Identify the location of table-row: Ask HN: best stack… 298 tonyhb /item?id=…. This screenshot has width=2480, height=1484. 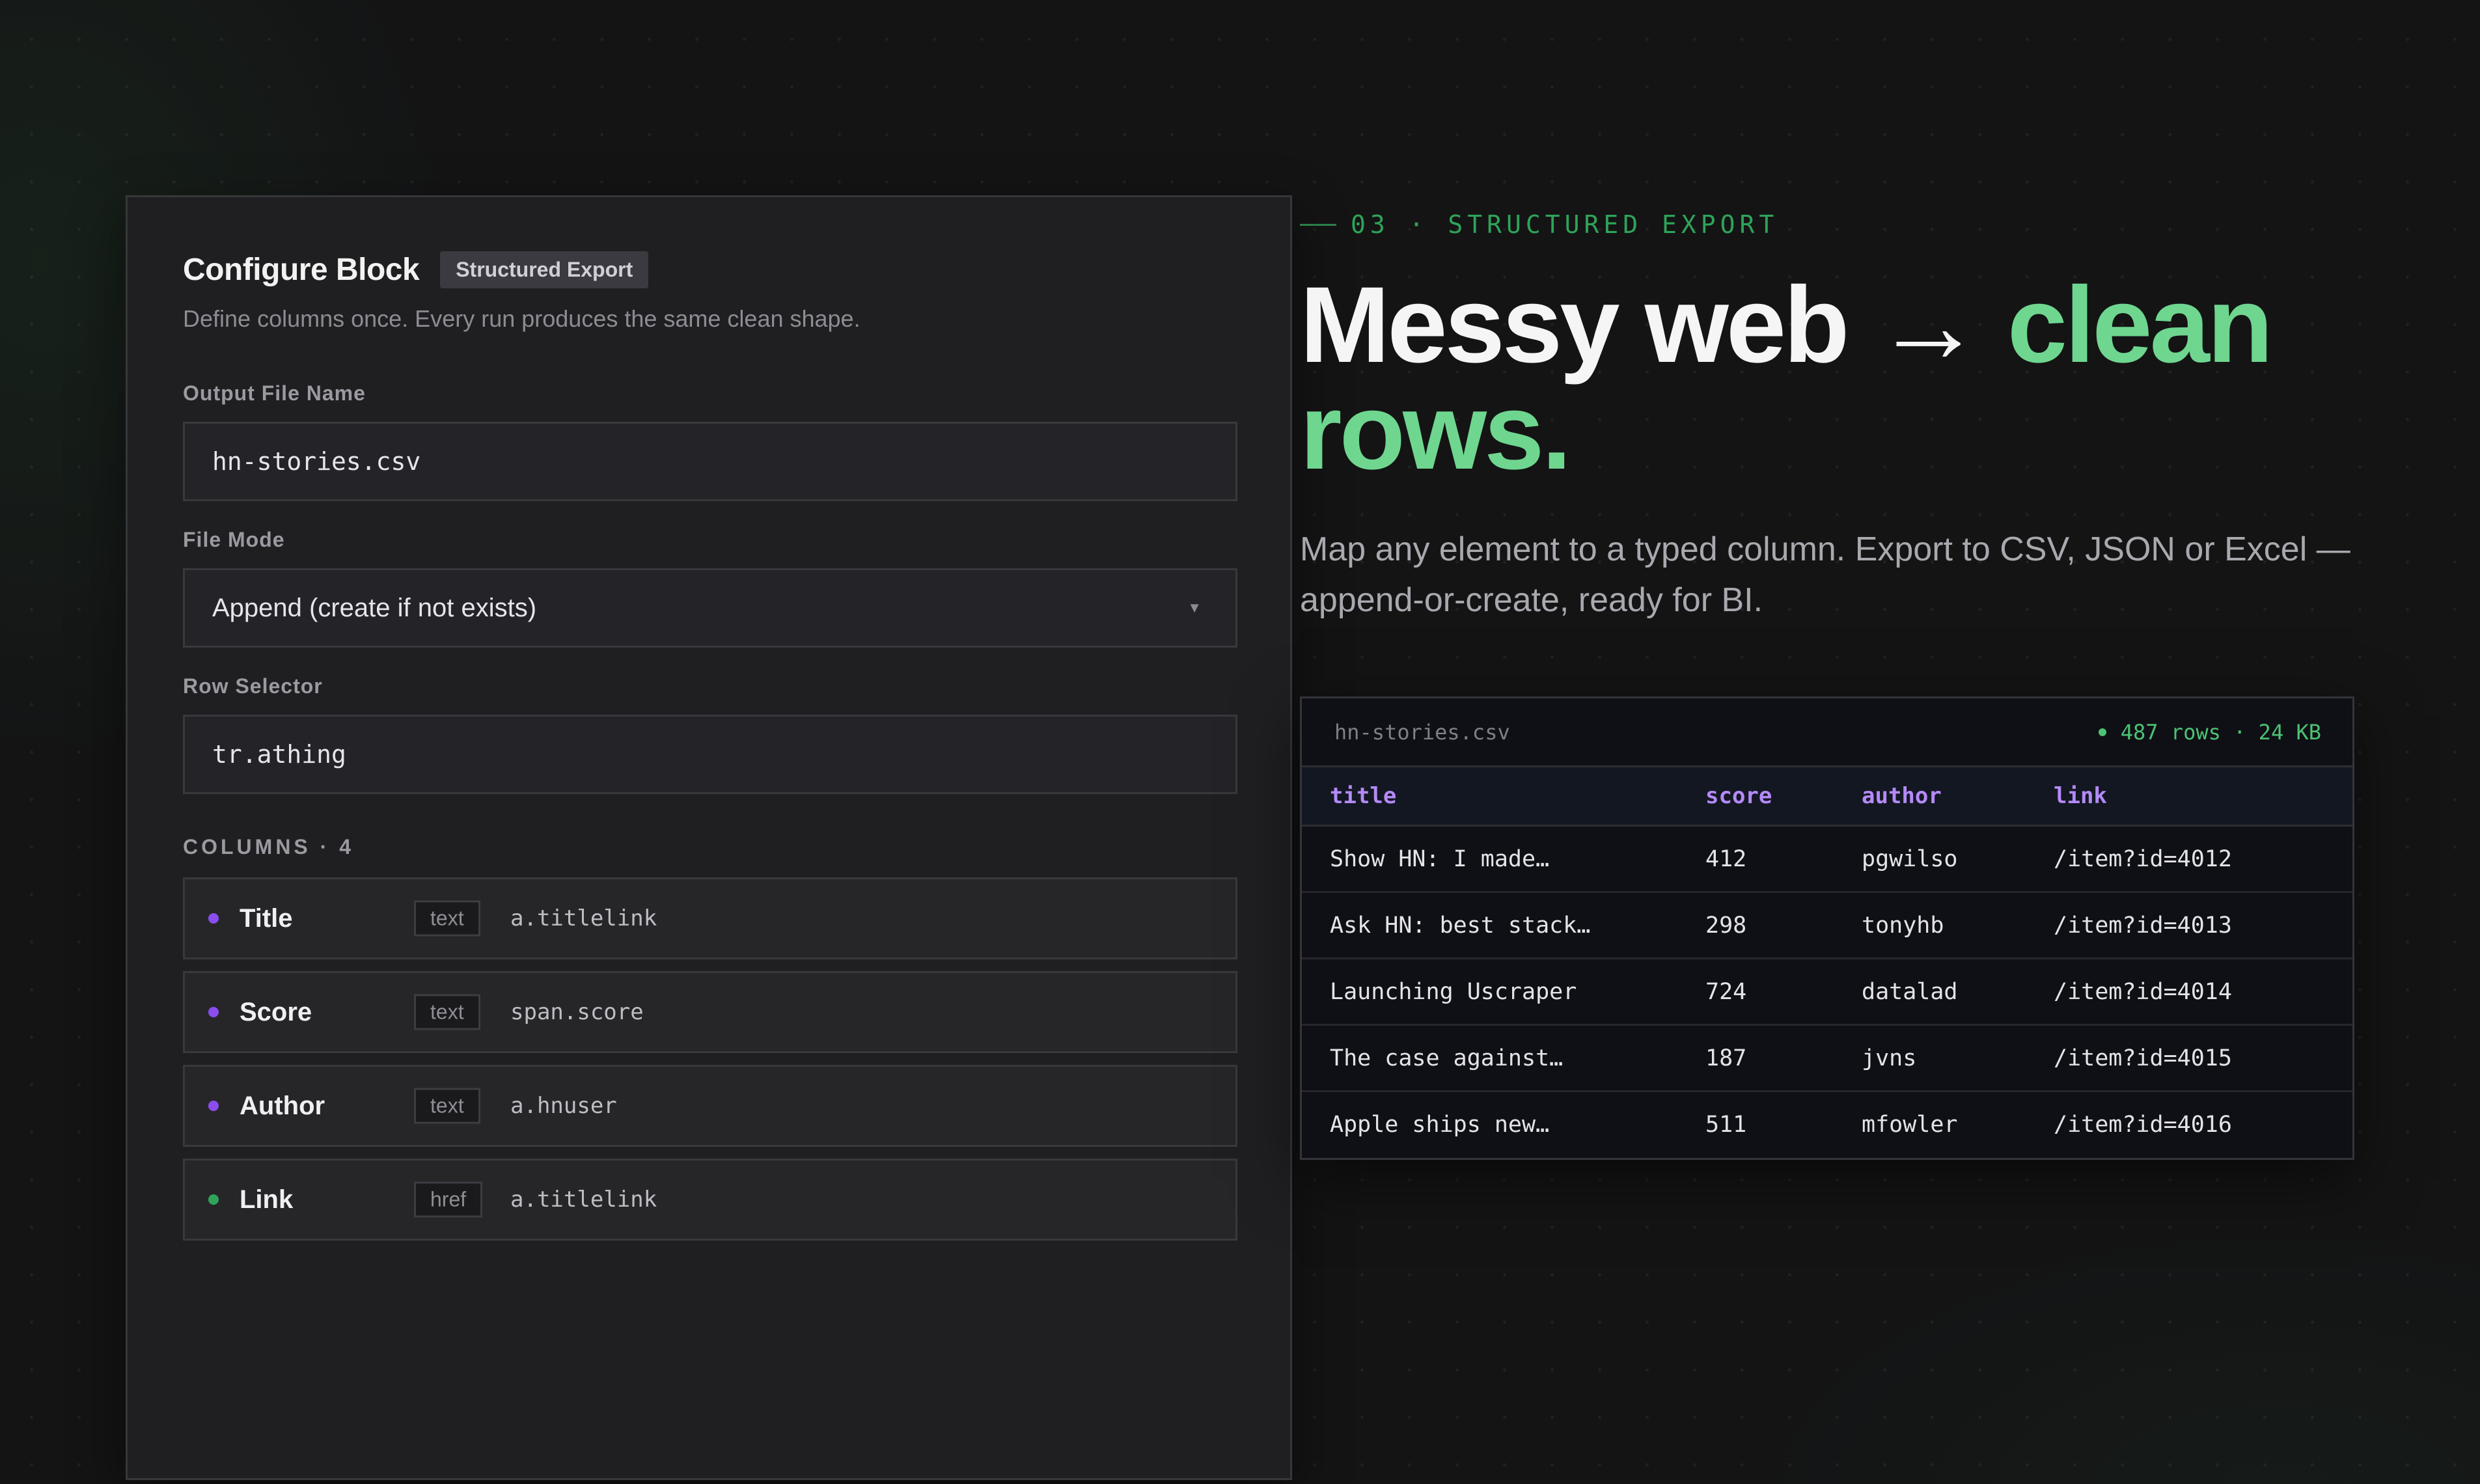
(1827, 925).